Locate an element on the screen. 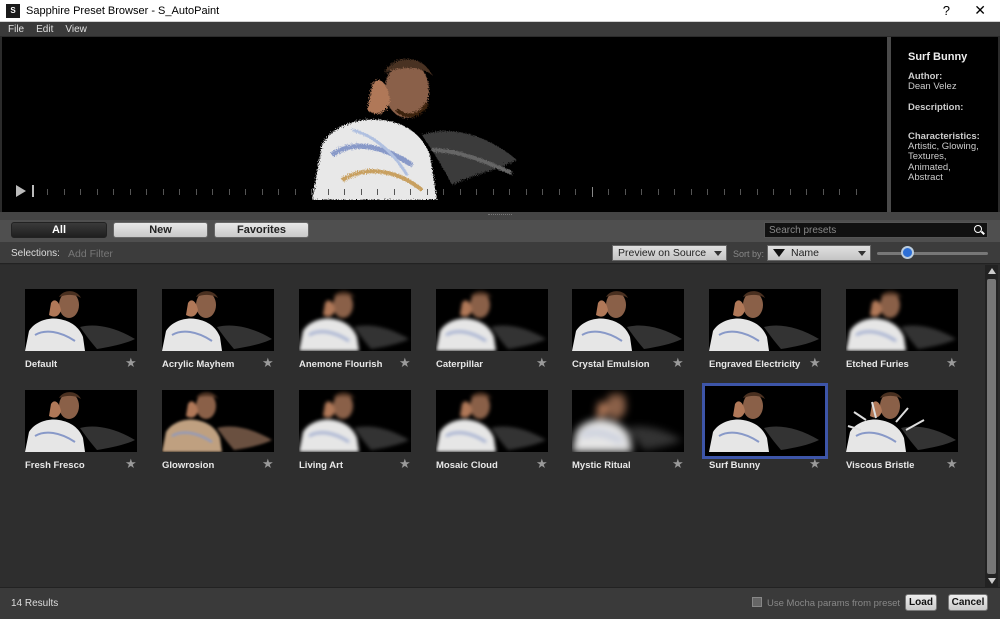 The height and width of the screenshot is (619, 1000). preset-title: Surf Bunny is located at coordinates (938, 57).